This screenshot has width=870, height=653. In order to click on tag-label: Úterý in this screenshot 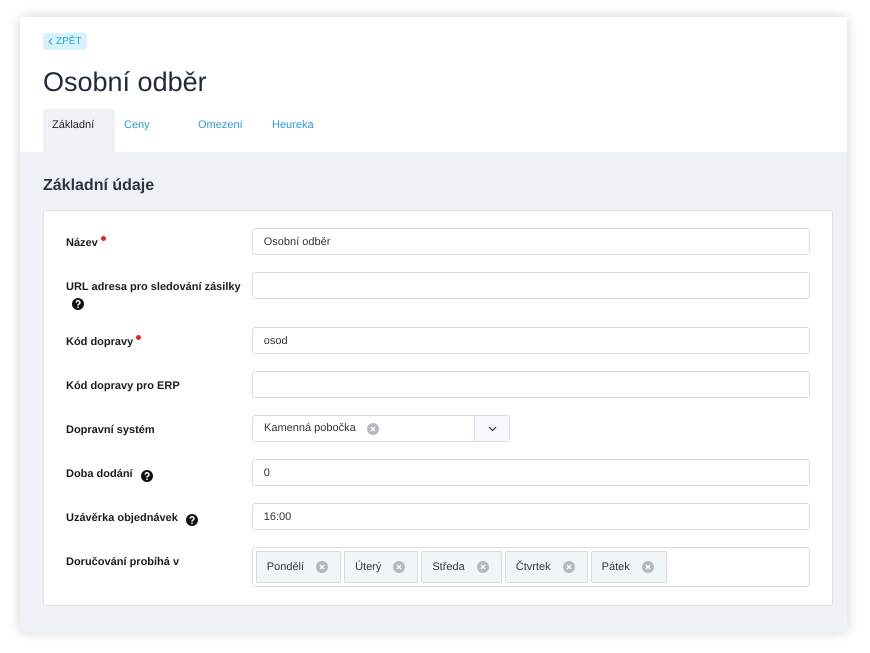, I will do `click(368, 567)`.